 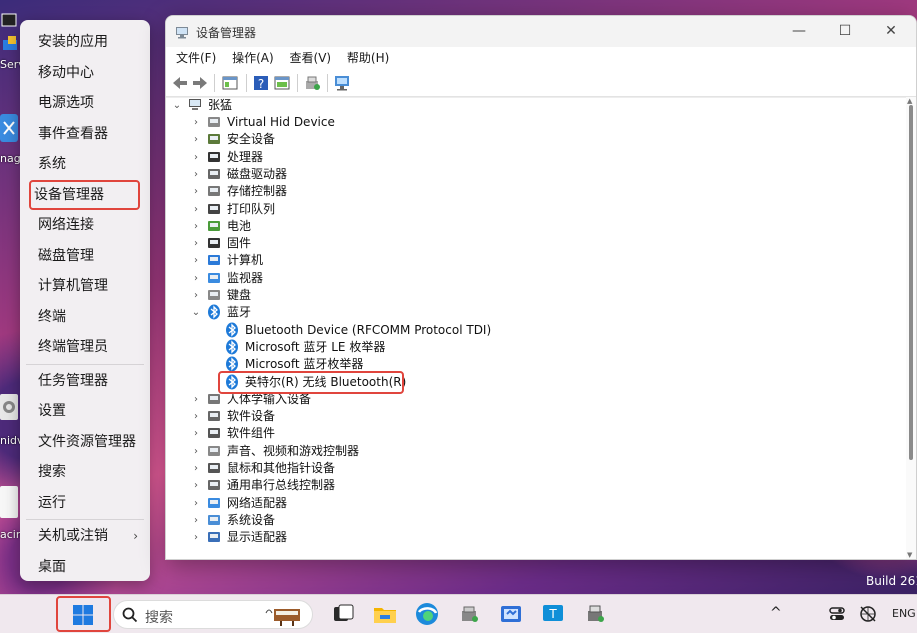 I want to click on menu-help: 帮助(H), so click(x=368, y=58).